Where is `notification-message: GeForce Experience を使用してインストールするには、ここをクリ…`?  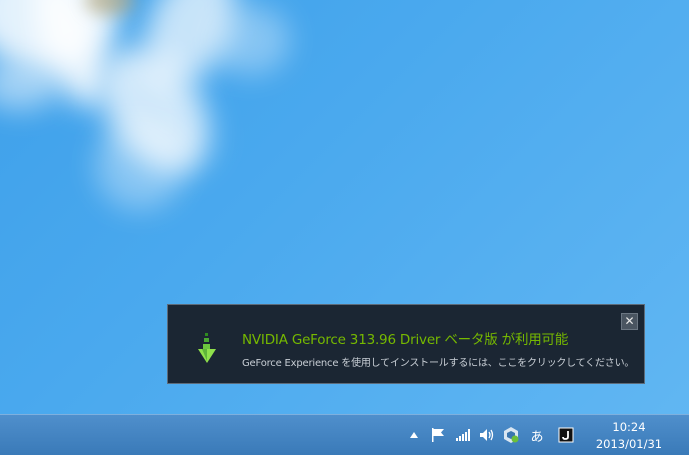
notification-message: GeForce Experience を使用してインストールするには、ここをクリ… is located at coordinates (438, 363).